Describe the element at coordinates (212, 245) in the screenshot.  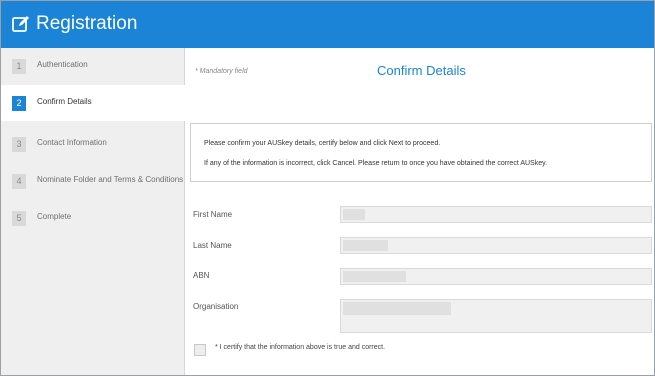
I see `last-name-label: Last Name` at that location.